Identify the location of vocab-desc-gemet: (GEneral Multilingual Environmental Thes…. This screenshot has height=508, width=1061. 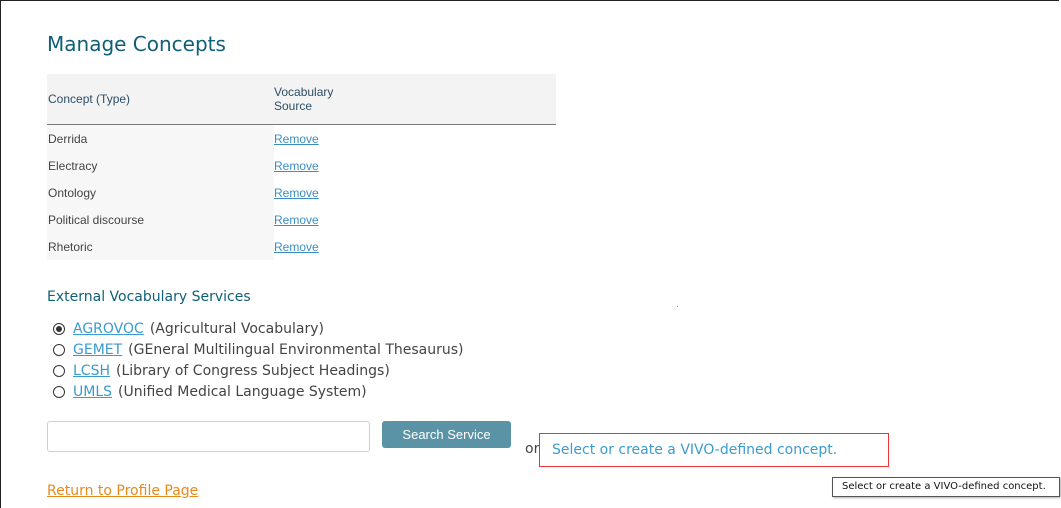
(296, 349).